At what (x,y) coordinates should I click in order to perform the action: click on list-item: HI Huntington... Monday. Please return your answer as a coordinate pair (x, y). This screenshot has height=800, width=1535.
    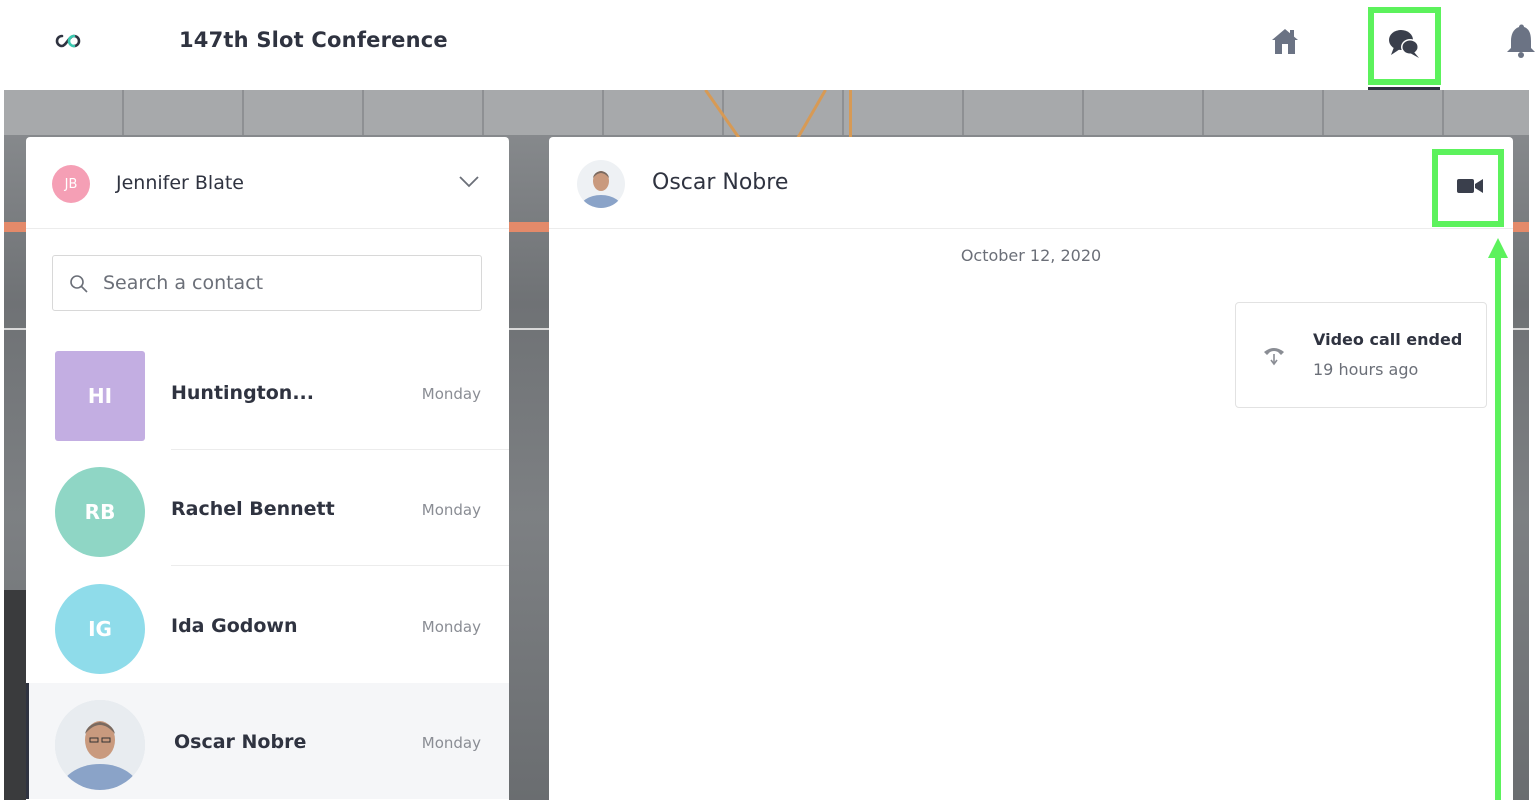
    Looking at the image, I should click on (267, 392).